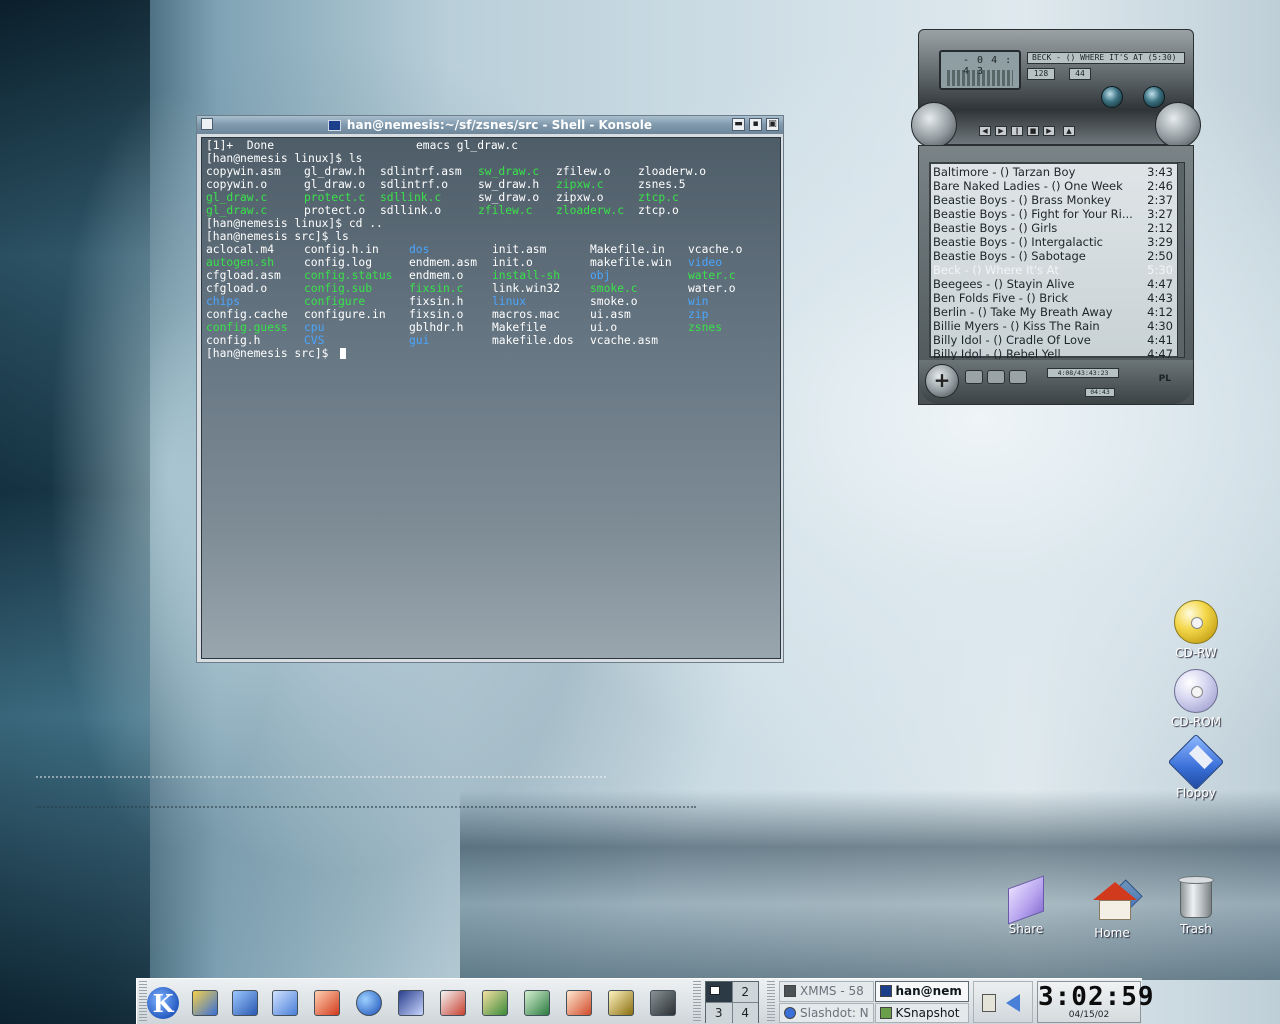 Image resolution: width=1280 pixels, height=1024 pixels. What do you see at coordinates (826, 991) in the screenshot?
I see `task-xmms: XMMS - 58` at bounding box center [826, 991].